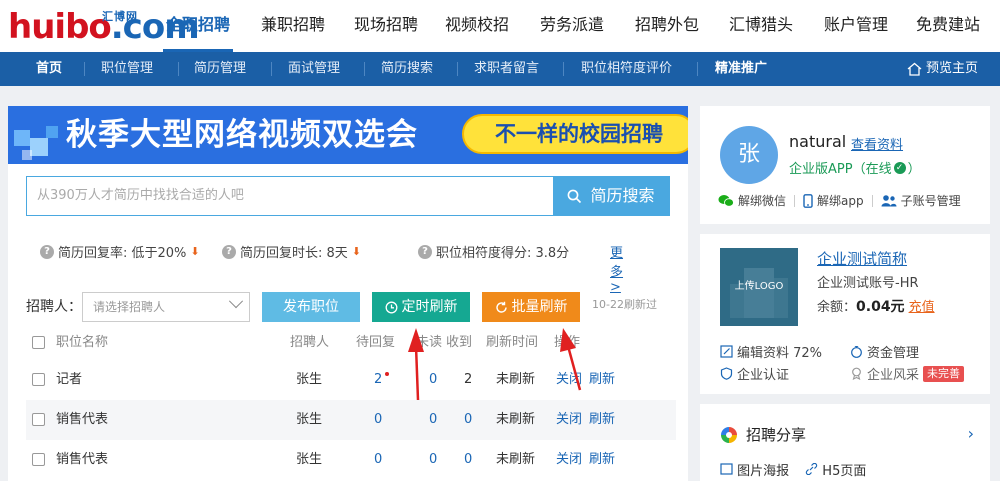 The image size is (1000, 481). I want to click on stat-reply-time-text: 简历回复时长: 8天, so click(294, 253).